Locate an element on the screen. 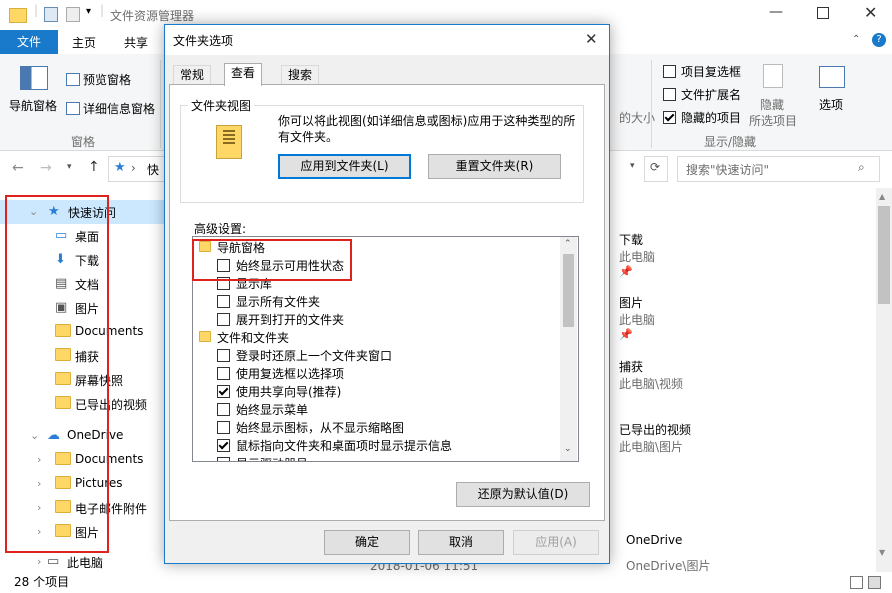  qat-dropdown-icon: ▾ is located at coordinates (88, 11).